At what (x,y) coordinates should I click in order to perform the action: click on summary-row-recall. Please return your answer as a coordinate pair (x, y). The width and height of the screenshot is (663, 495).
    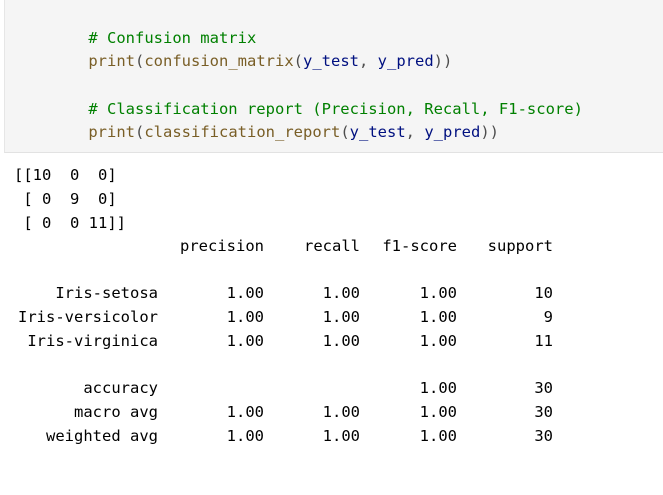
    Looking at the image, I should click on (312, 388).